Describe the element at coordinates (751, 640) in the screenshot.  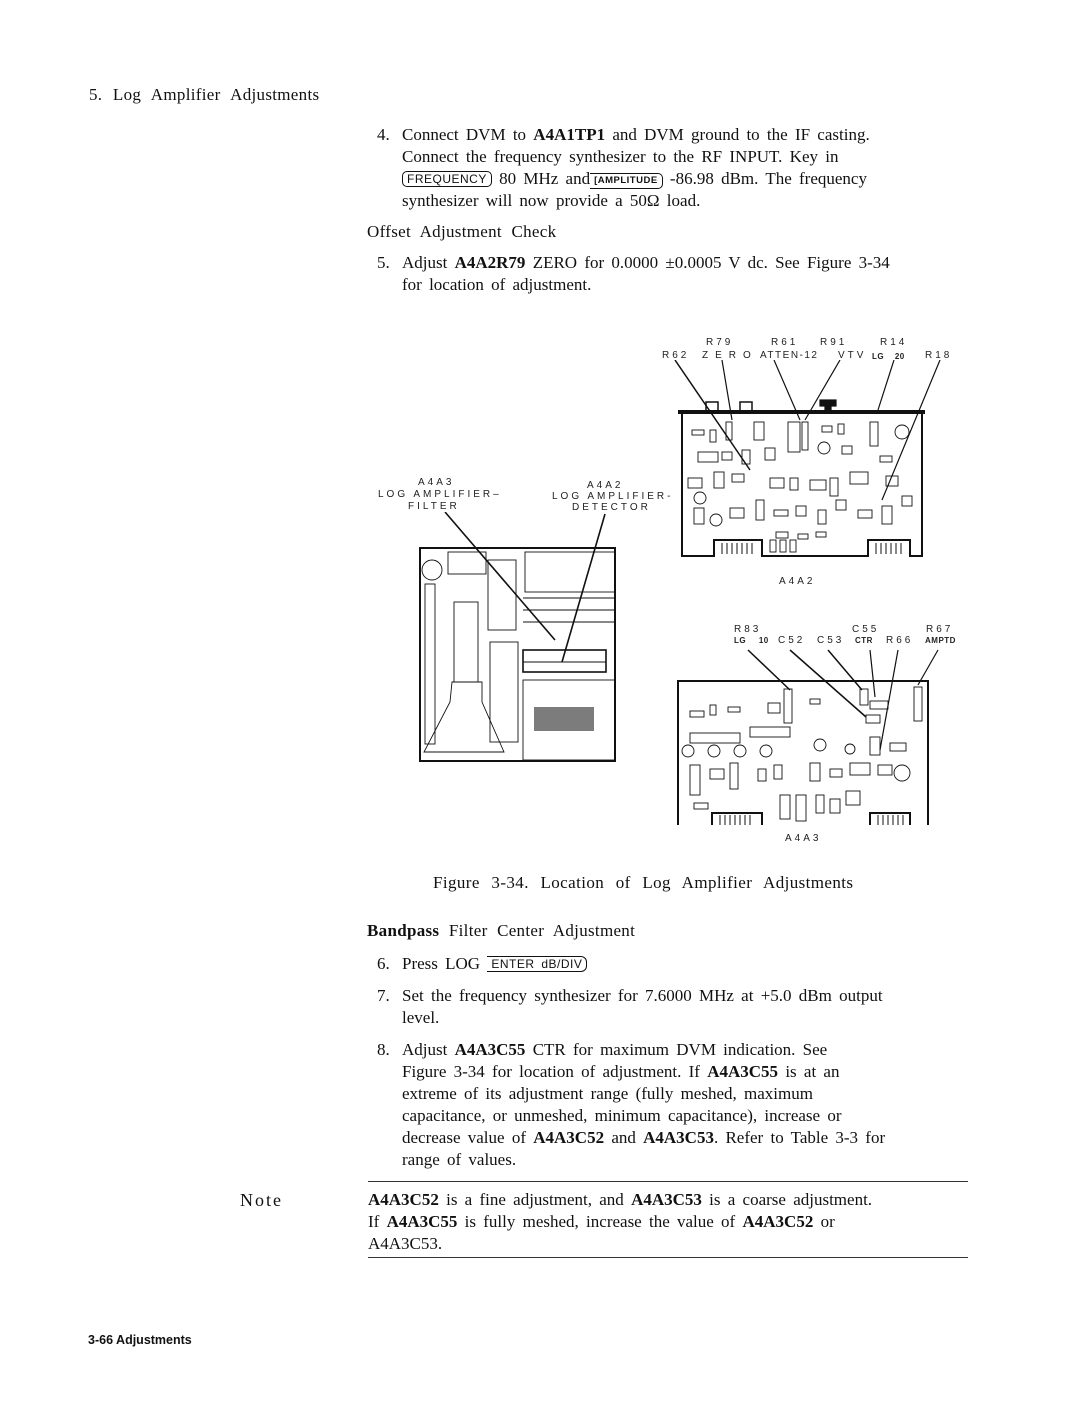
I see `callout-r83-desc: LG 10` at that location.